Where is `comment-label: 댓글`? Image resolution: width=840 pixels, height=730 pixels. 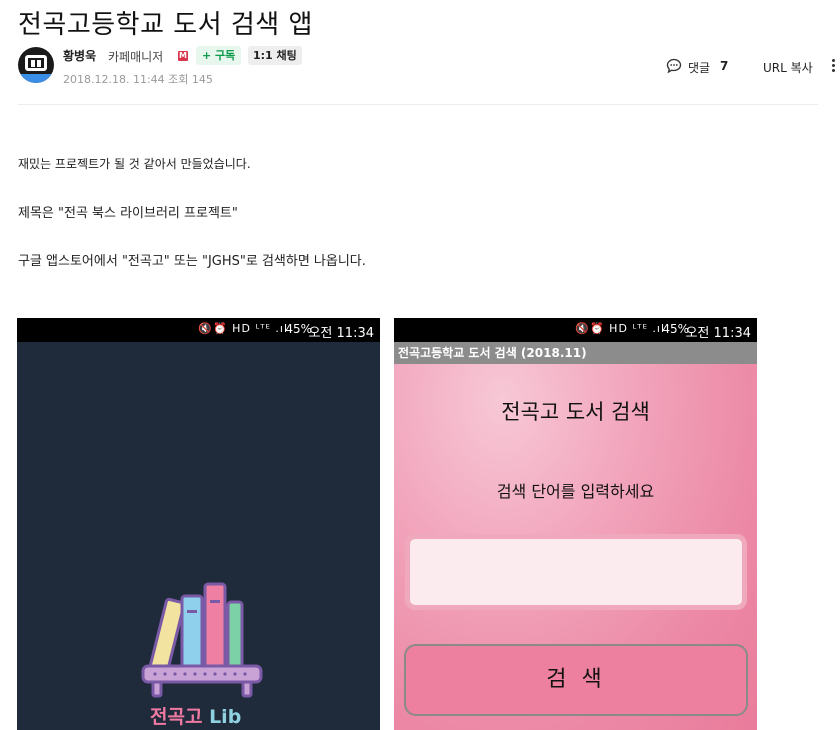 comment-label: 댓글 is located at coordinates (699, 67).